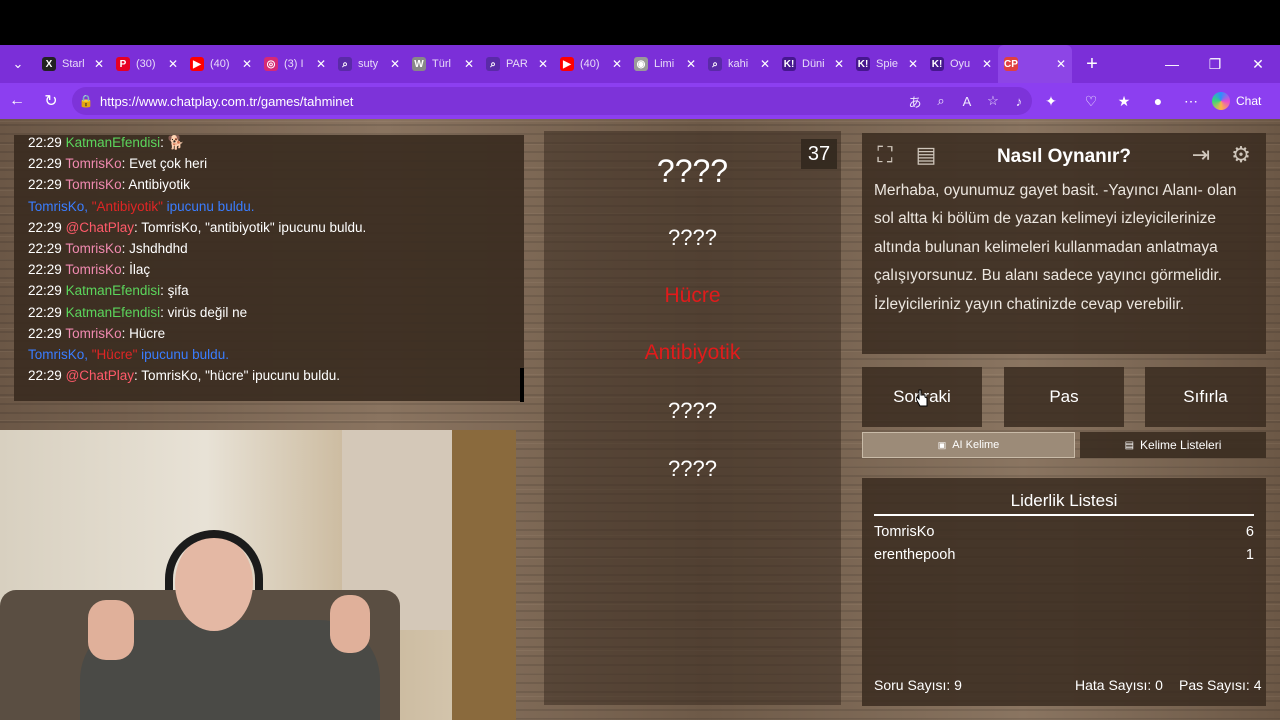 This screenshot has width=1280, height=720. I want to click on tab-title: (30), so click(146, 64).